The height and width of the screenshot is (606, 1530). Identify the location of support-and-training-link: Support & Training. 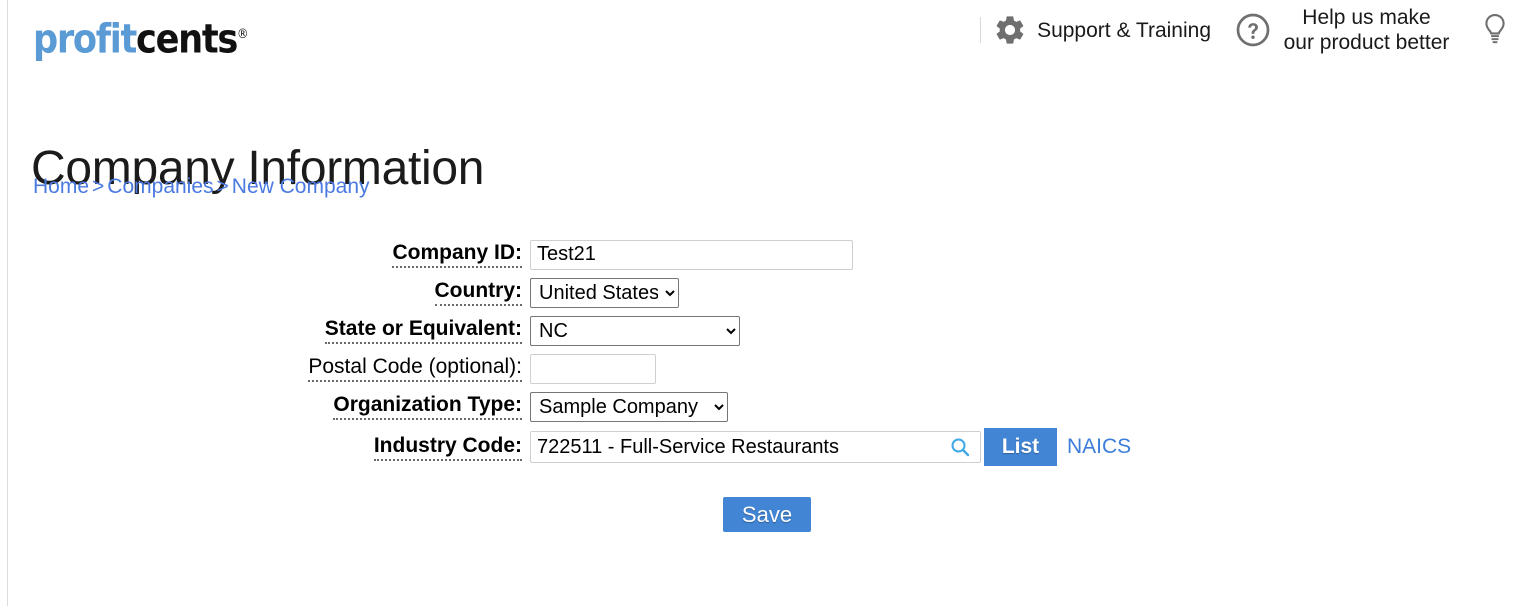
(1102, 30).